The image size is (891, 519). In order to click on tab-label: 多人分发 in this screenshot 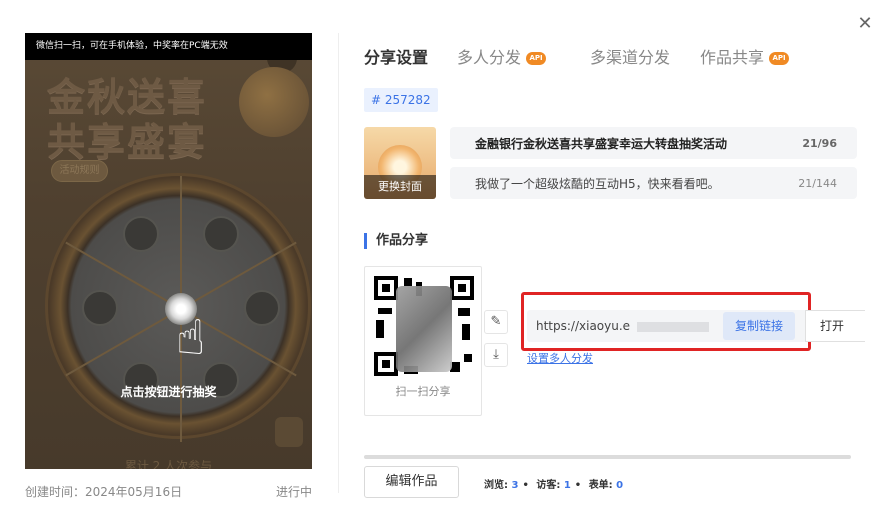, I will do `click(489, 57)`.